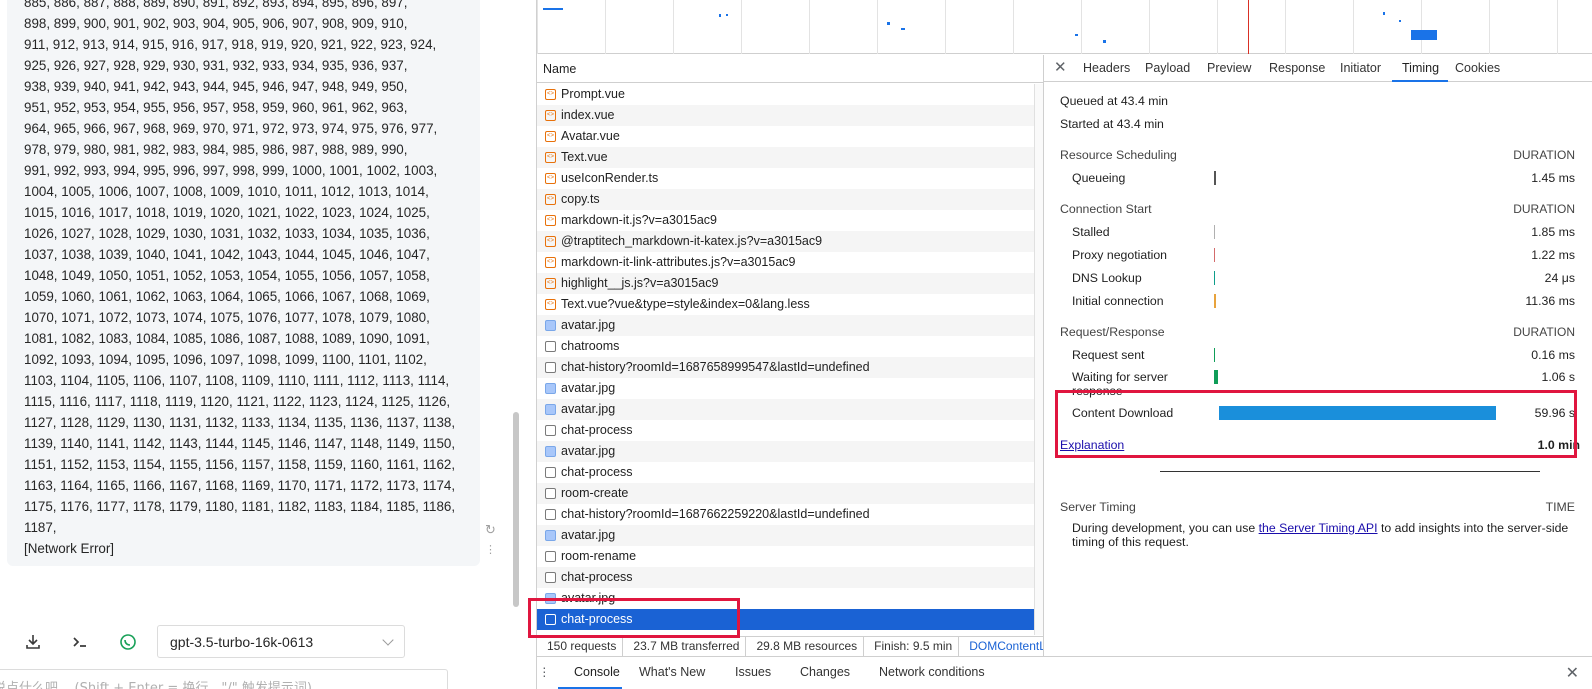 The height and width of the screenshot is (689, 1592). Describe the element at coordinates (672, 672) in the screenshot. I see `drawer-tab-whats-new: What's New` at that location.